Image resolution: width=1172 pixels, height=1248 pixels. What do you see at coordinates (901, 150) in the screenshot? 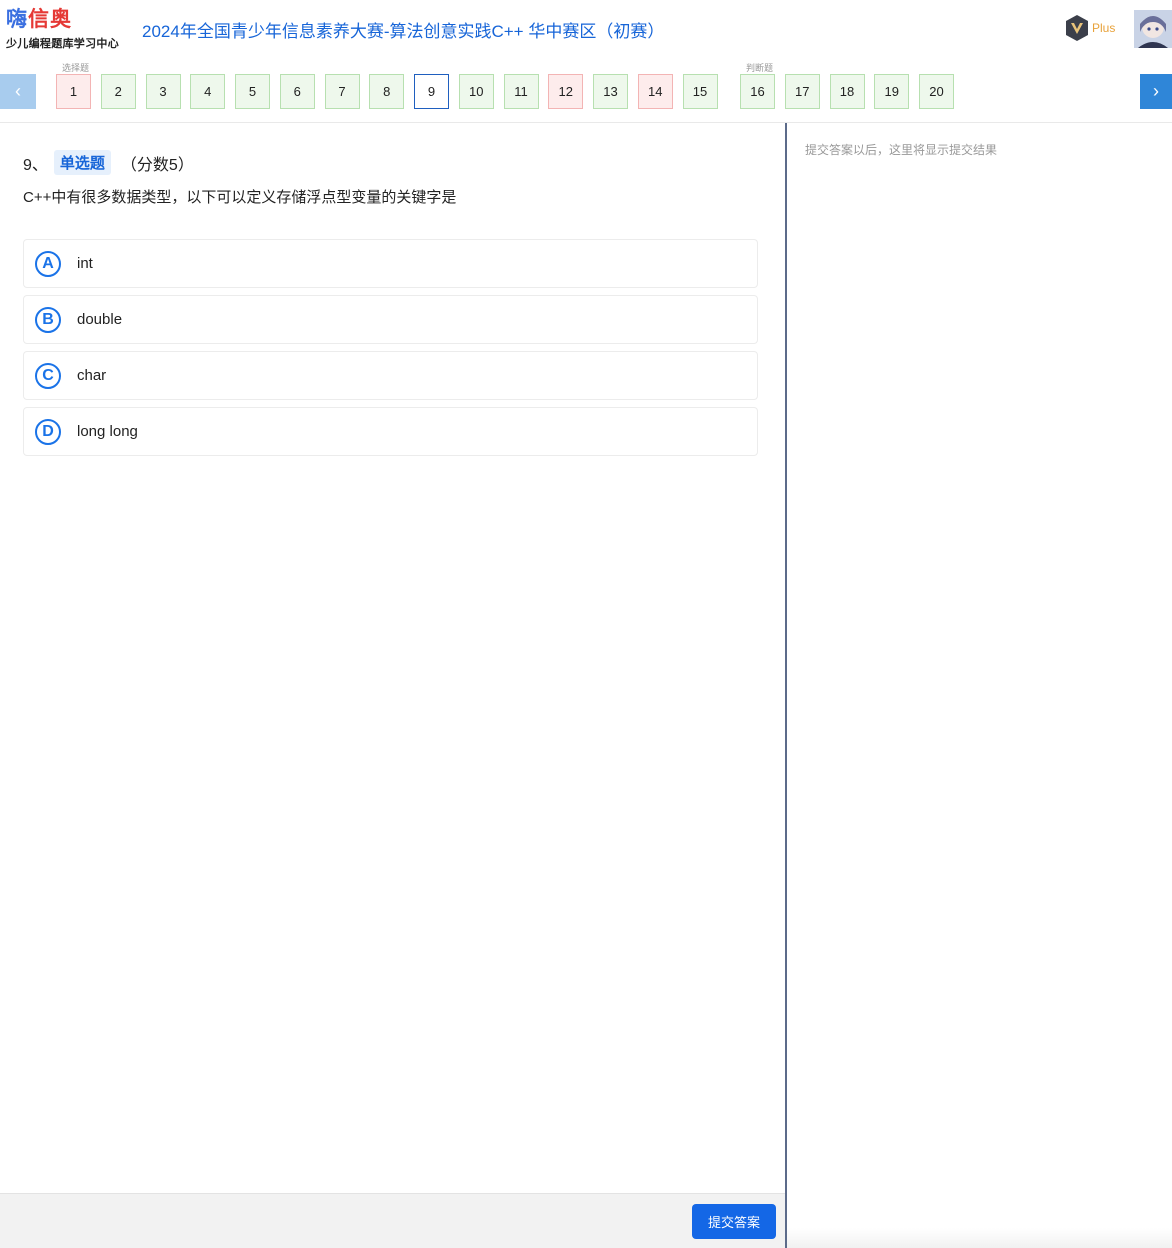
I see `result-hint: 提交答案以后，这里将显示提交结果` at bounding box center [901, 150].